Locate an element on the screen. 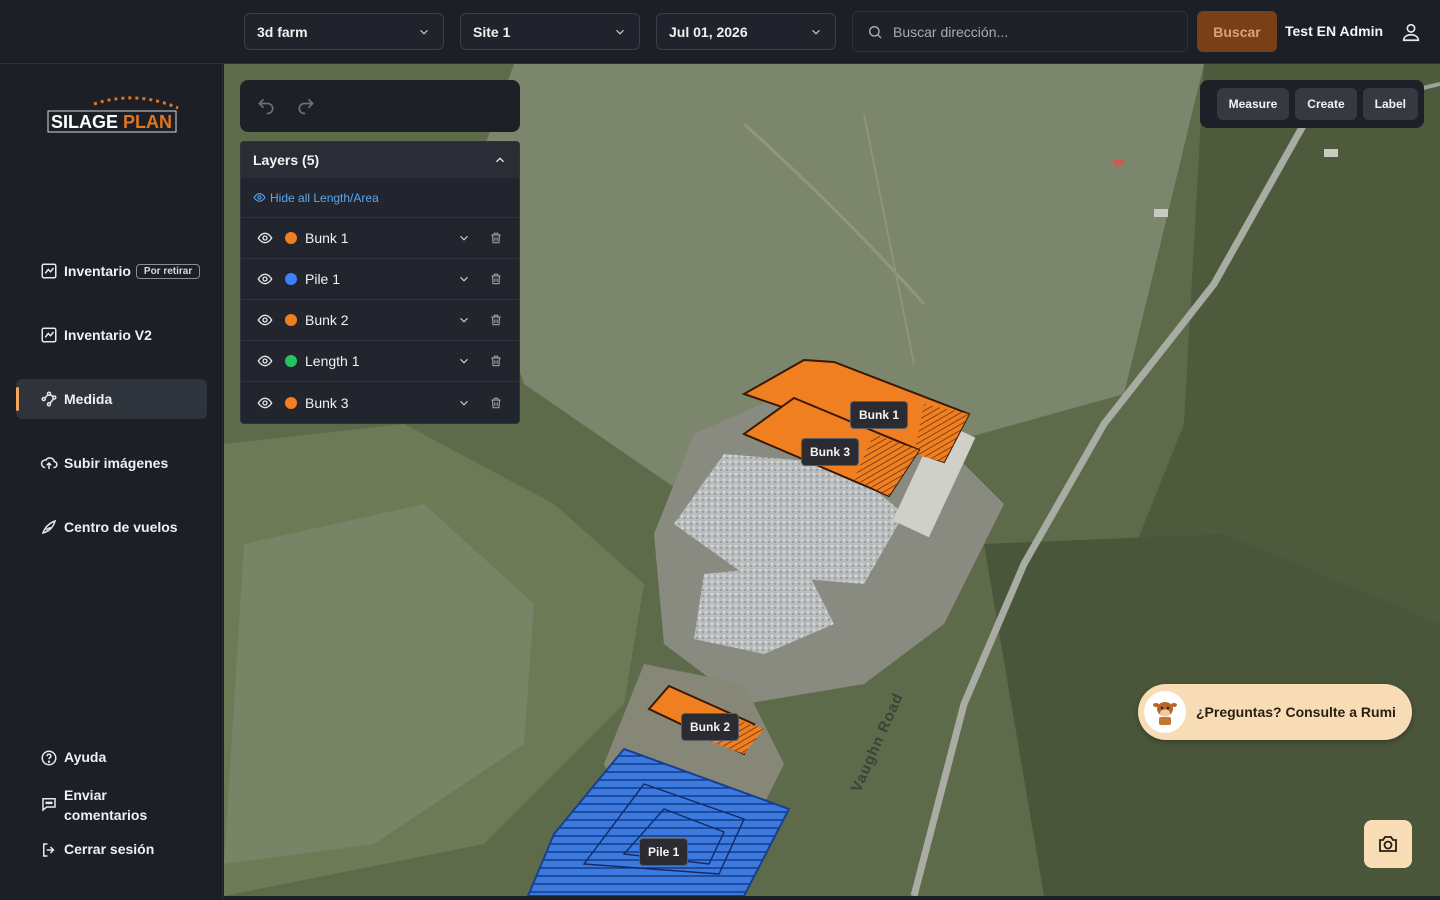 Image resolution: width=1440 pixels, height=900 pixels. address-search is located at coordinates (1020, 31).